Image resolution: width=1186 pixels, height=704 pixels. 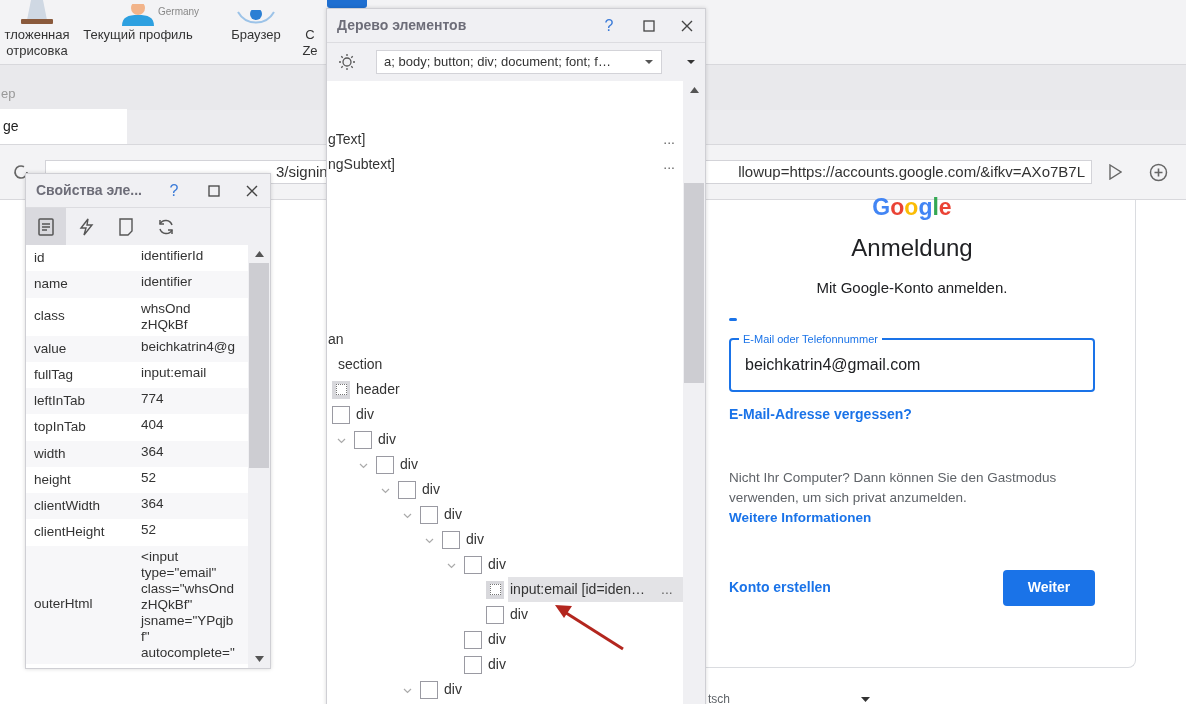 I want to click on panel-tab, so click(x=46, y=226).